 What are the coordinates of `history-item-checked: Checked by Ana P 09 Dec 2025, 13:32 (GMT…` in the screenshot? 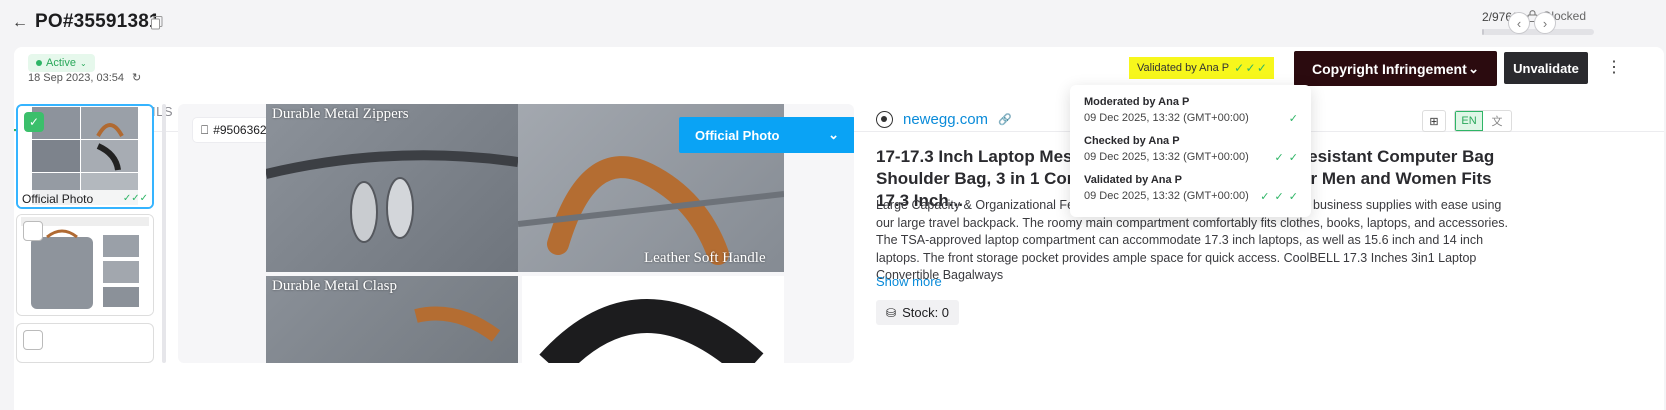 It's located at (1191, 149).